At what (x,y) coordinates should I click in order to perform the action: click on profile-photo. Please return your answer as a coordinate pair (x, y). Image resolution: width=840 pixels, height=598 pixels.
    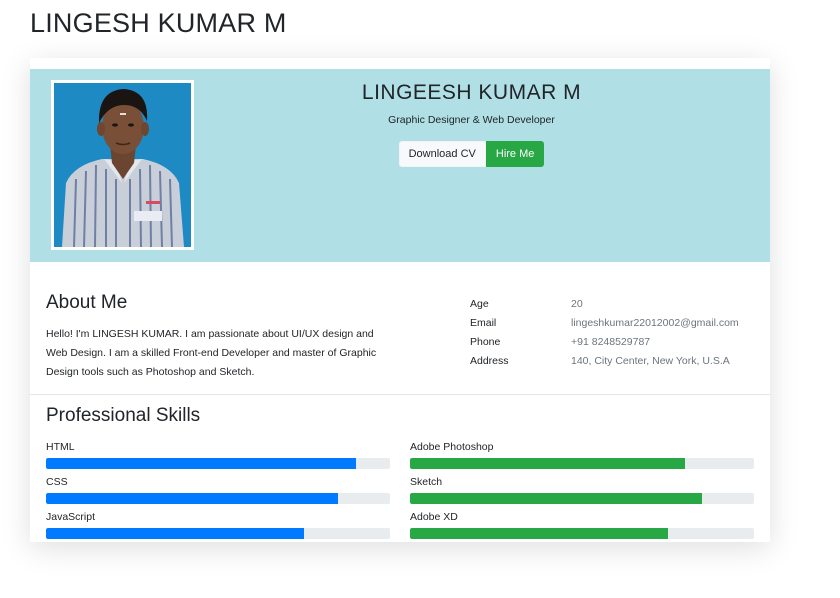
    Looking at the image, I should click on (122, 165).